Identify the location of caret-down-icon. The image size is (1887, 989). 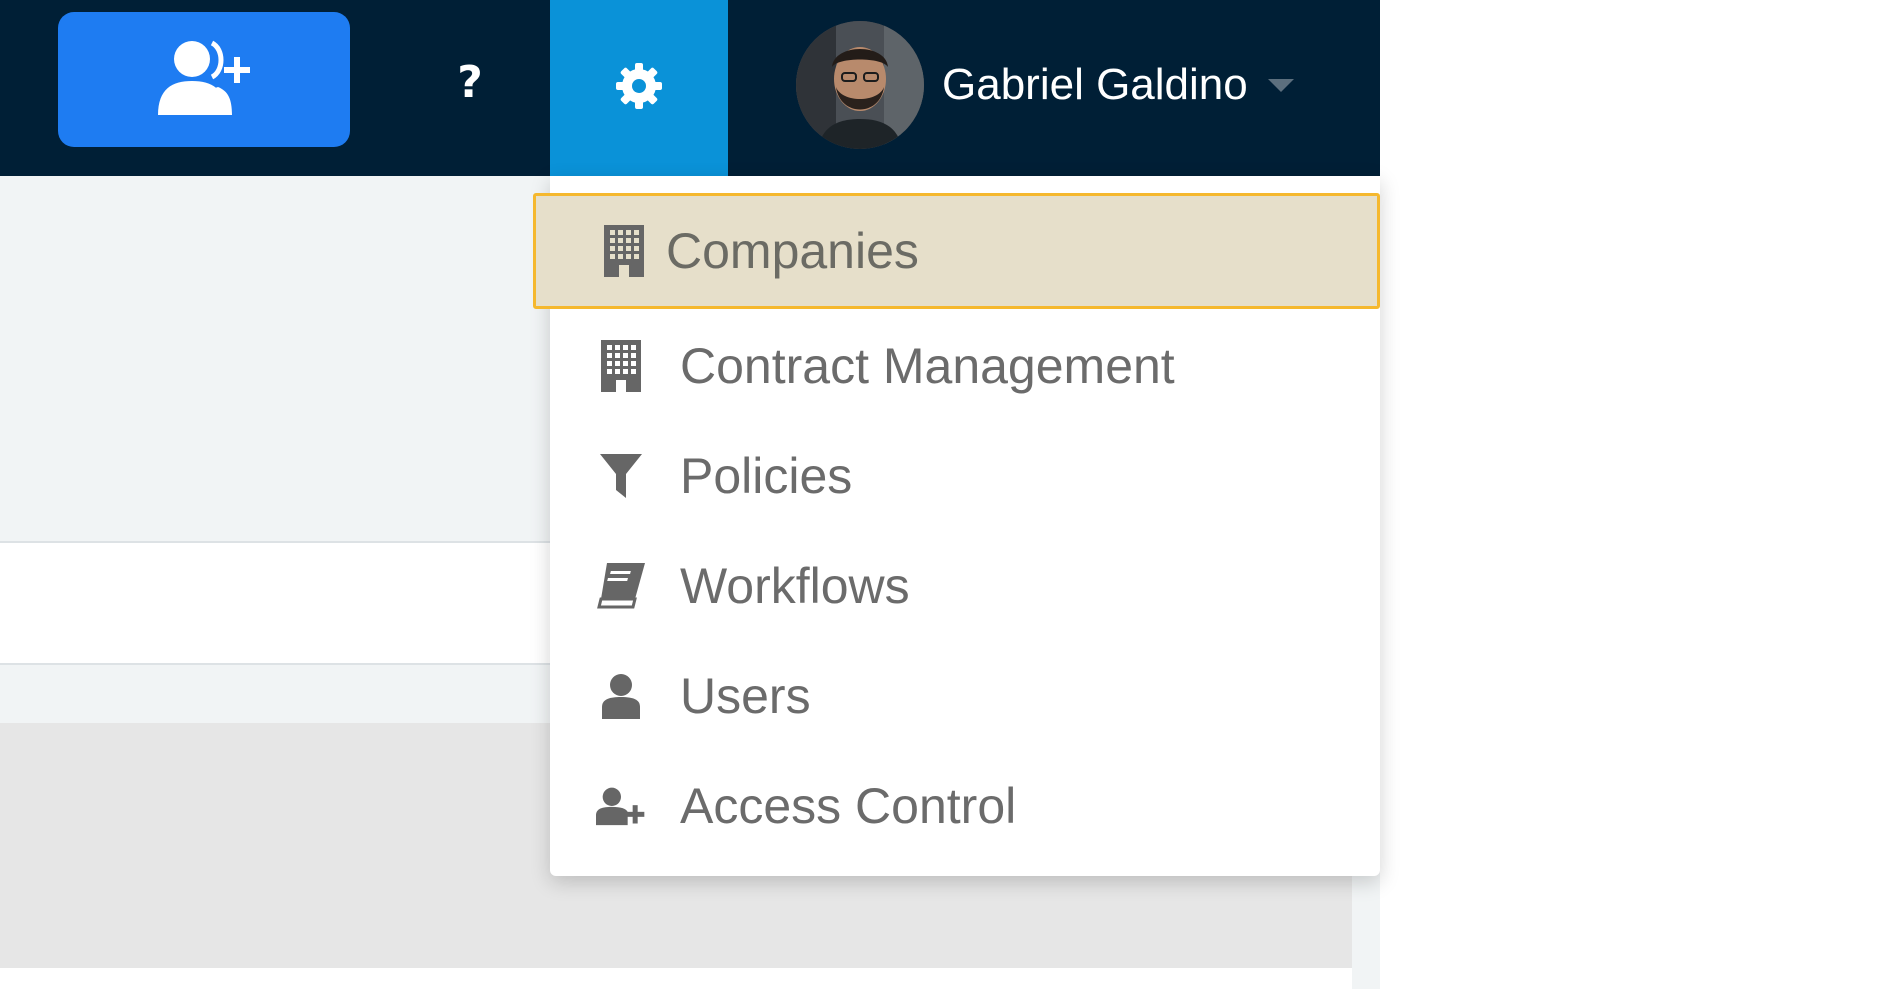
(1280, 85).